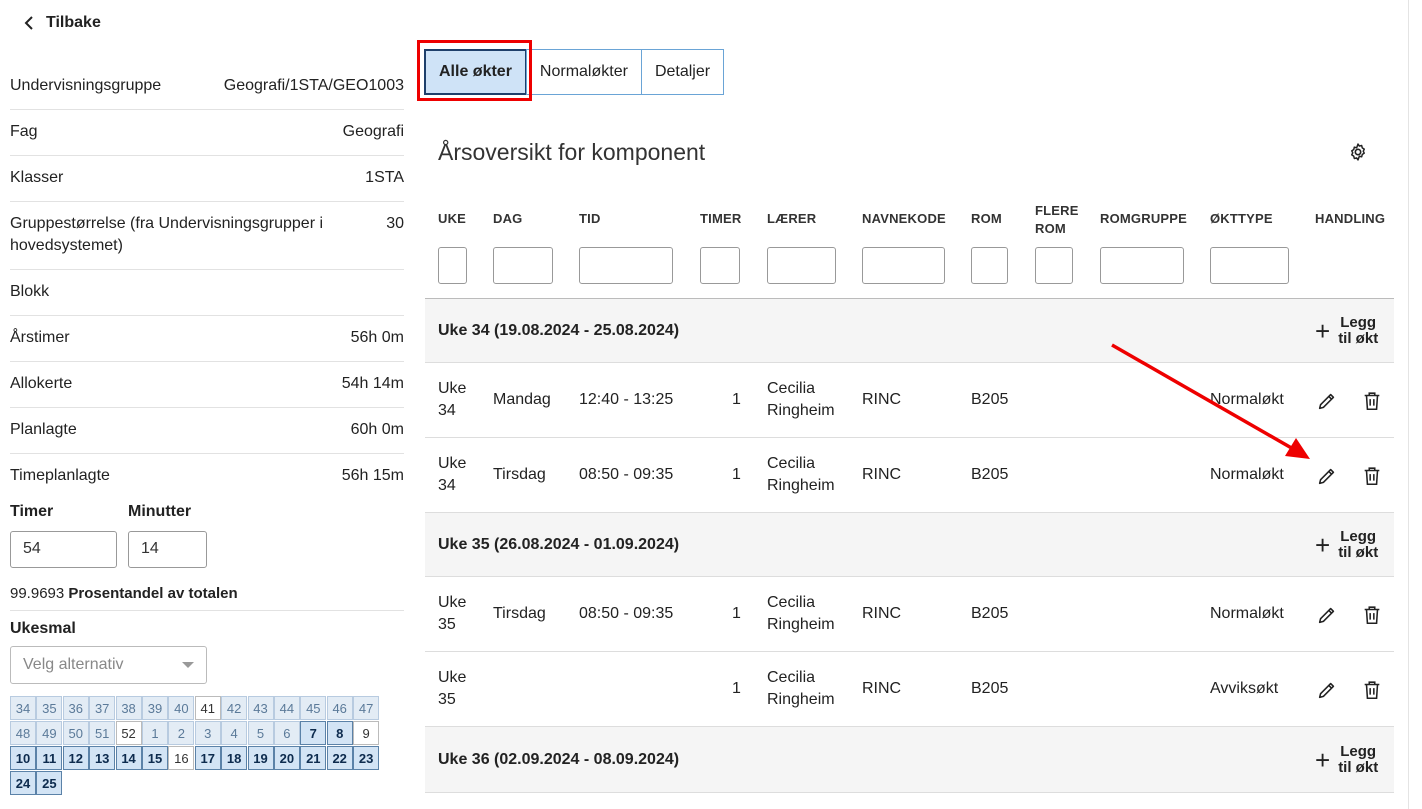 This screenshot has width=1422, height=809. I want to click on scrollbar, so click(1408, 404).